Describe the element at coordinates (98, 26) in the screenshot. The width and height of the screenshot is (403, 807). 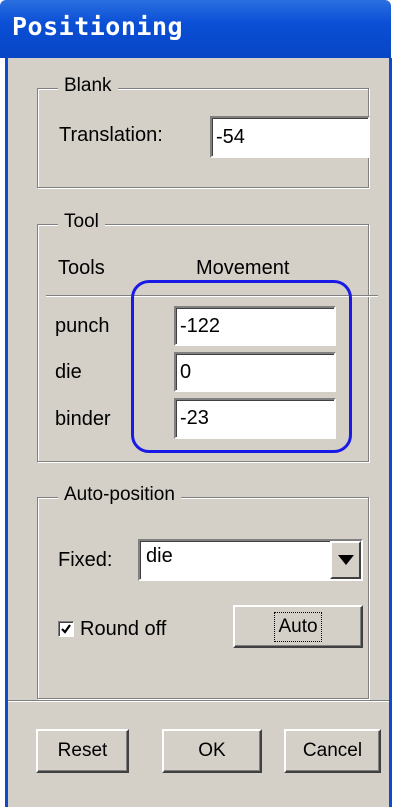
I see `window-title: Positioning` at that location.